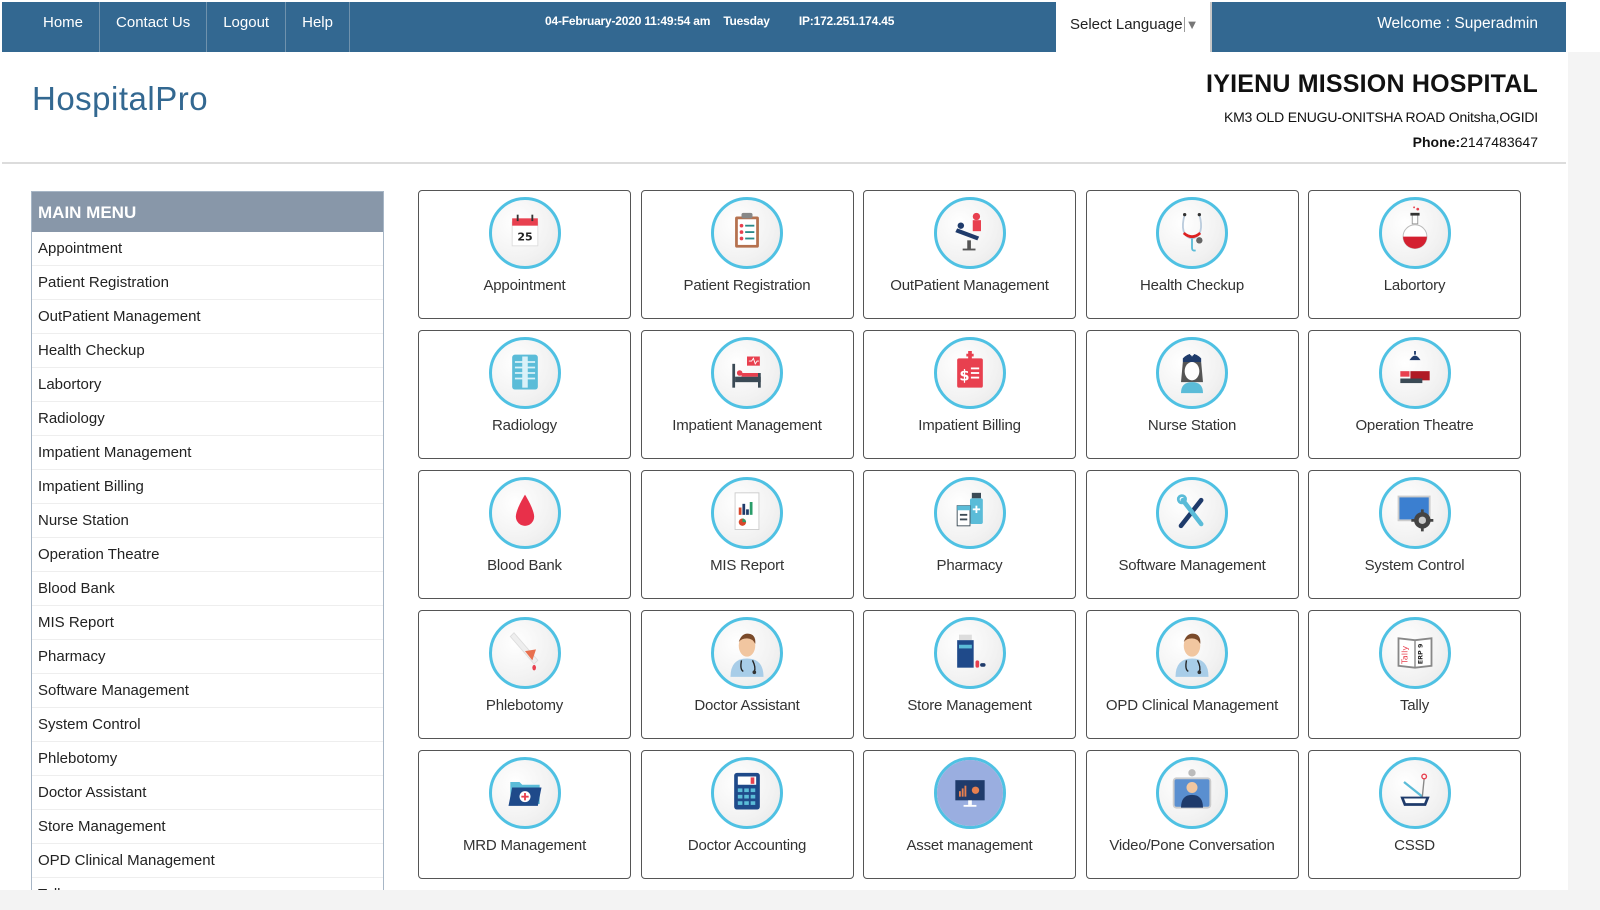  I want to click on module-tile-label: Video/Pone Conversation, so click(1192, 845).